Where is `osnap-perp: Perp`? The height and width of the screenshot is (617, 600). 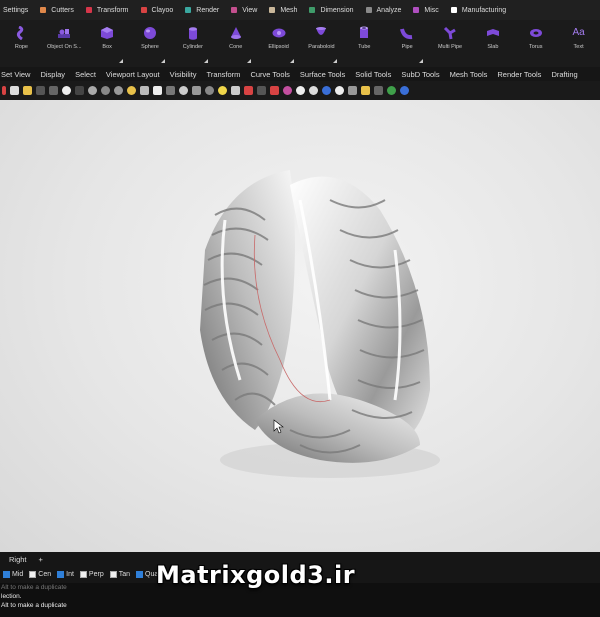
osnap-perp: Perp is located at coordinates (91, 574).